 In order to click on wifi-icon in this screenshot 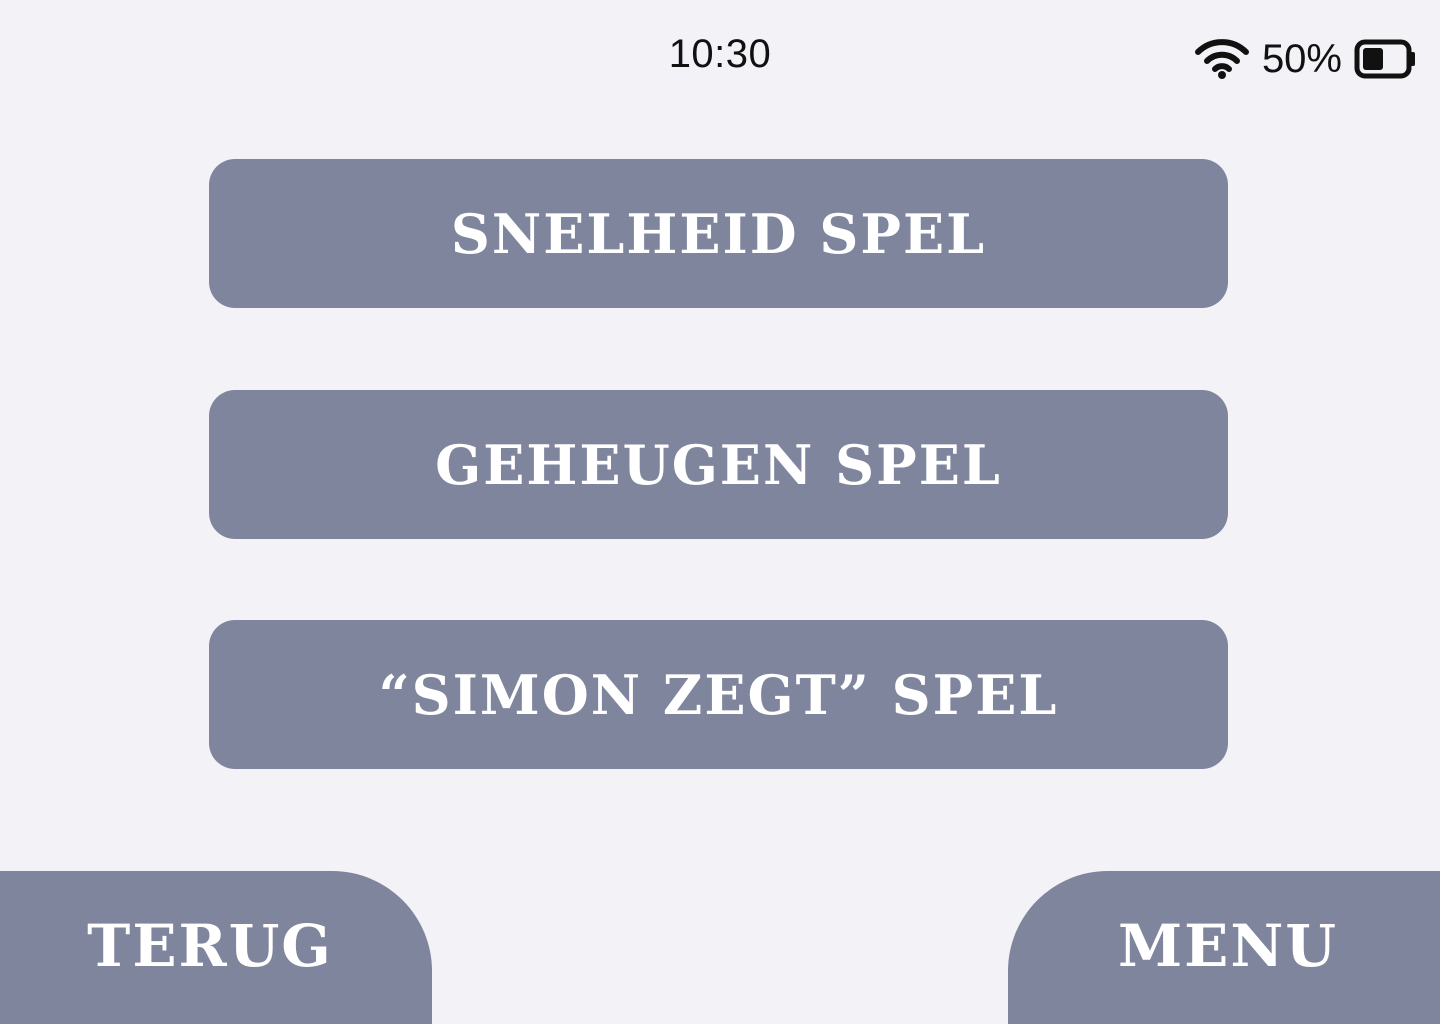, I will do `click(1222, 59)`.